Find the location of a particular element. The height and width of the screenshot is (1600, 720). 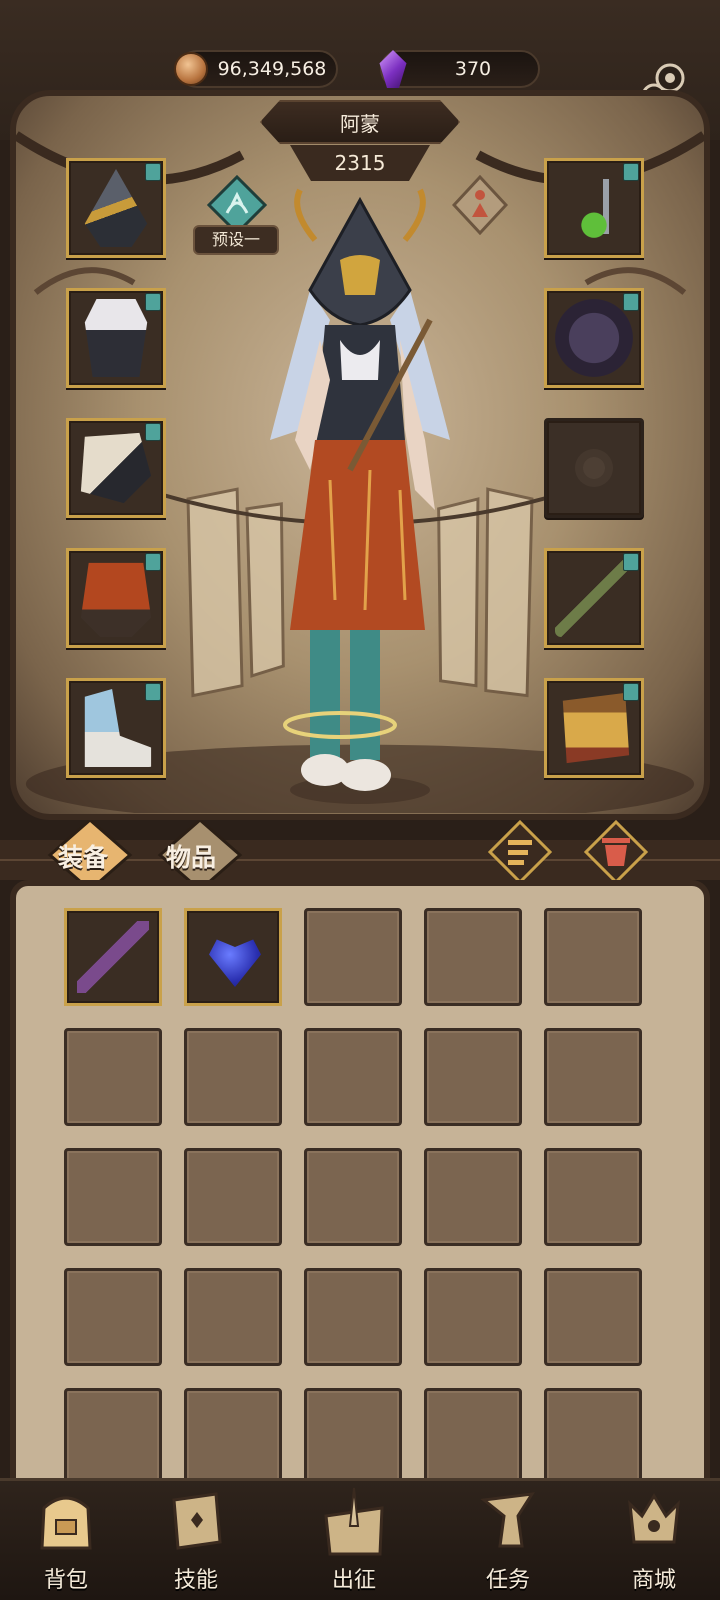

necklace-slot is located at coordinates (594, 208).